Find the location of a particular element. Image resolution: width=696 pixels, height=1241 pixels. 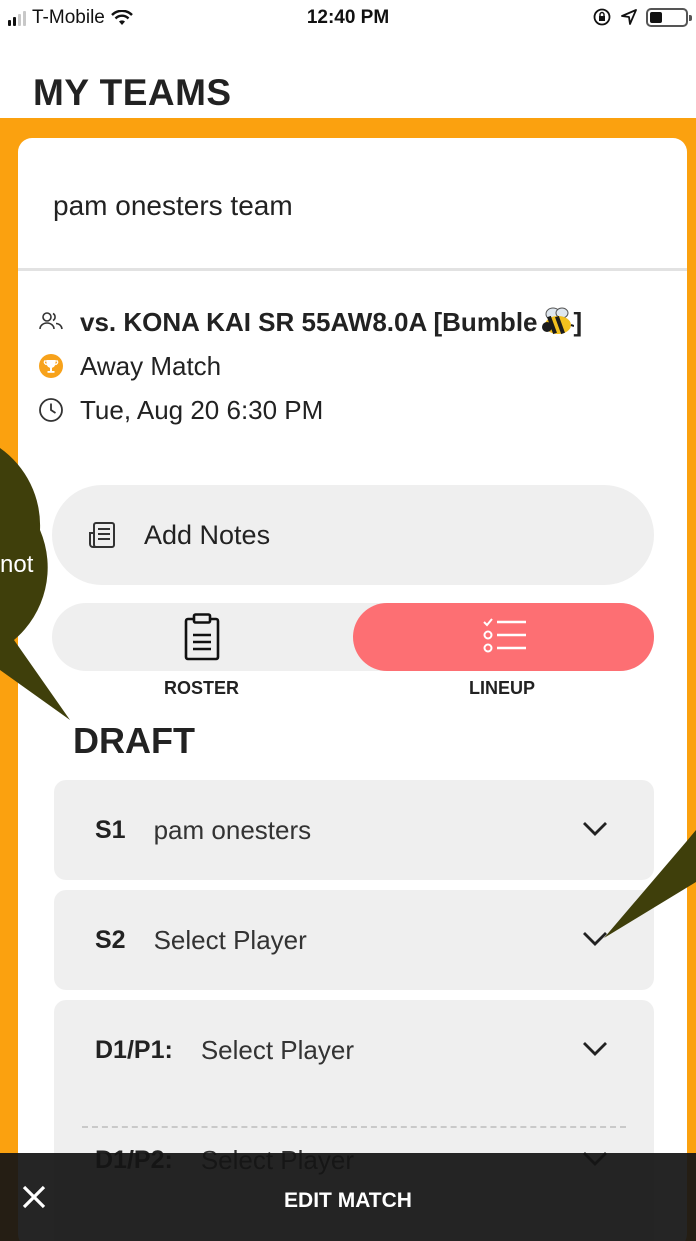

opponent-row: vs. KONA KAI SR 55AW8.0A [Bumble ] is located at coordinates (310, 322).